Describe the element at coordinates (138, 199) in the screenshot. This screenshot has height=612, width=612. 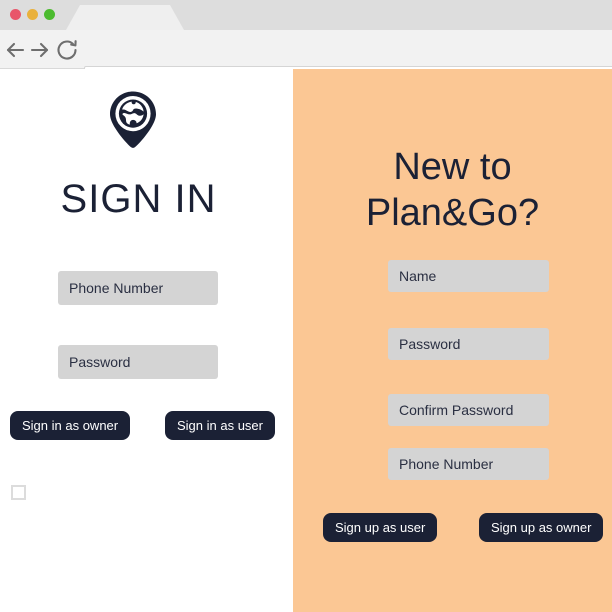
I see `signin-title: SIGN IN` at that location.